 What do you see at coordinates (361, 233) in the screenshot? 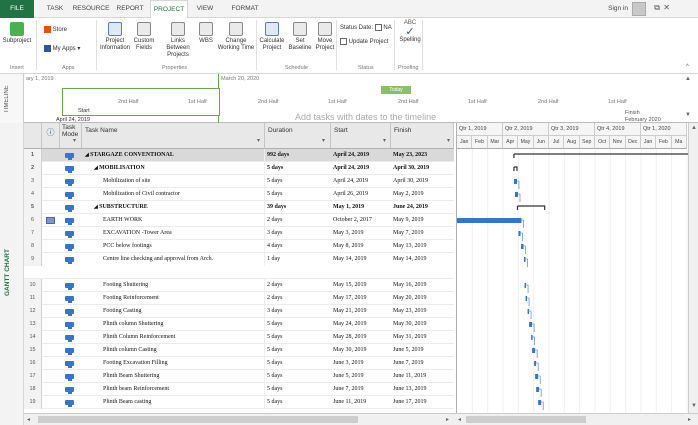
I see `start-cell: May 3, 2019` at bounding box center [361, 233].